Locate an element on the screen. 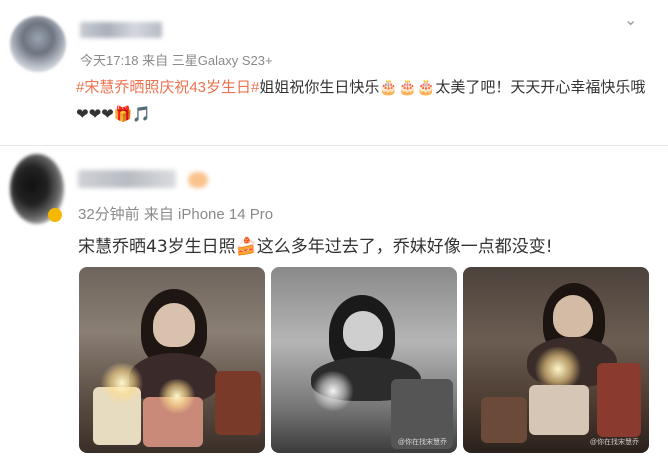 This screenshot has height=473, width=668. comment-text: 宋慧乔晒43岁生日照🍰这么多年过去了，乔妹好像一点都没变! is located at coordinates (315, 247).